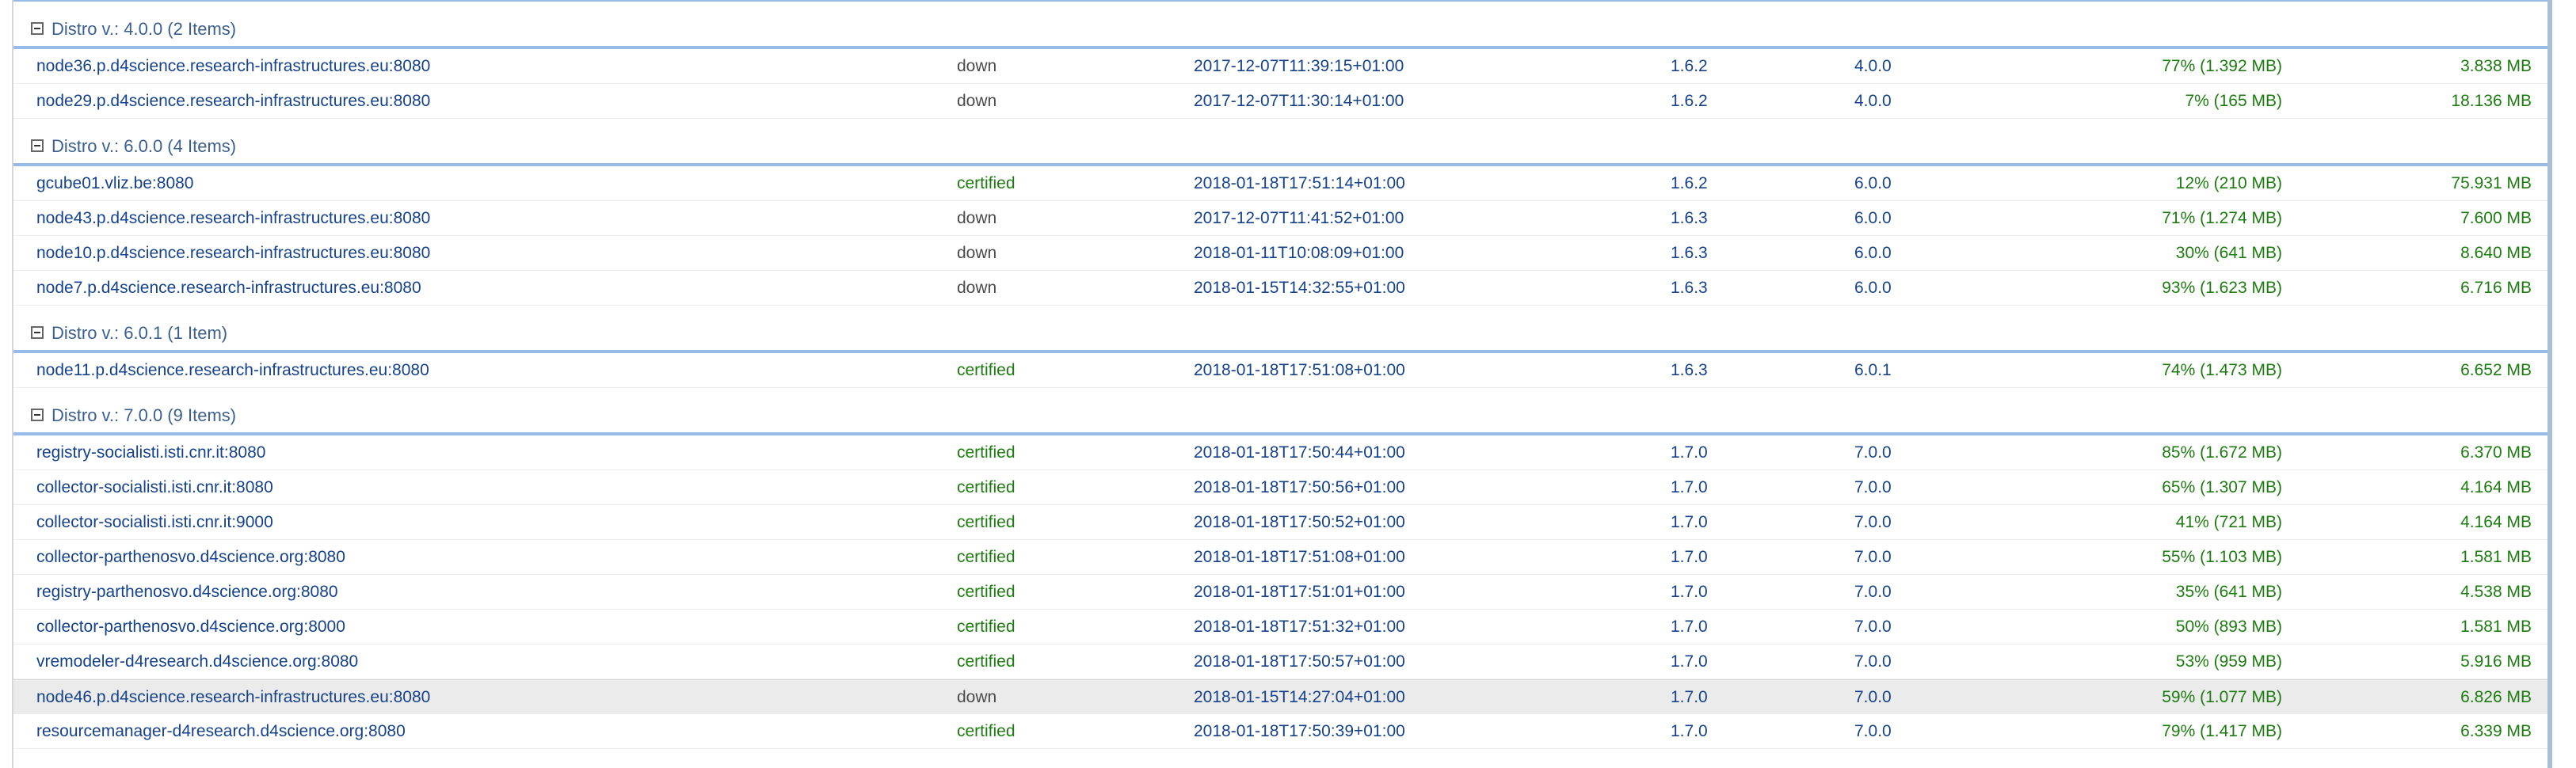 This screenshot has width=2576, height=768. What do you see at coordinates (1299, 627) in the screenshot?
I see `last-update-cell: 2018-01-18T17:51:32+01:00` at bounding box center [1299, 627].